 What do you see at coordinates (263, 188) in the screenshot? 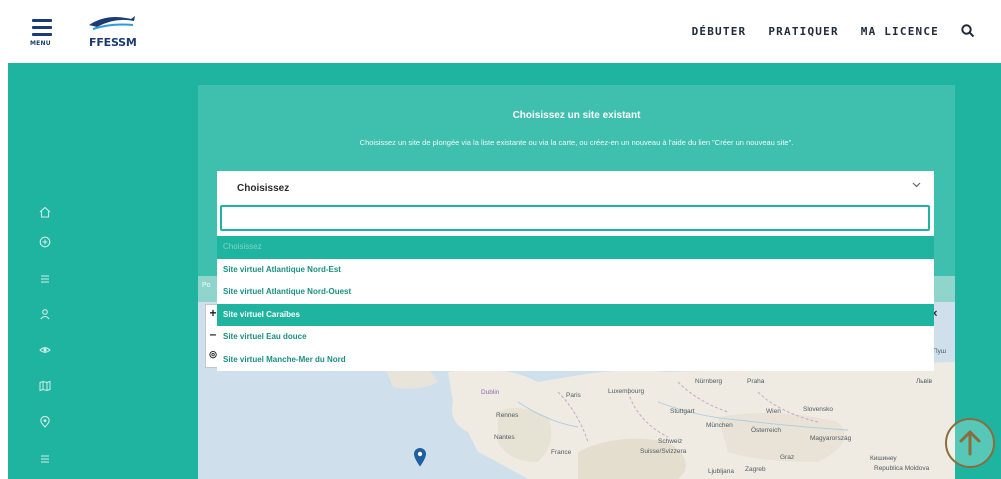
I see `site-select-value: Choisissez` at bounding box center [263, 188].